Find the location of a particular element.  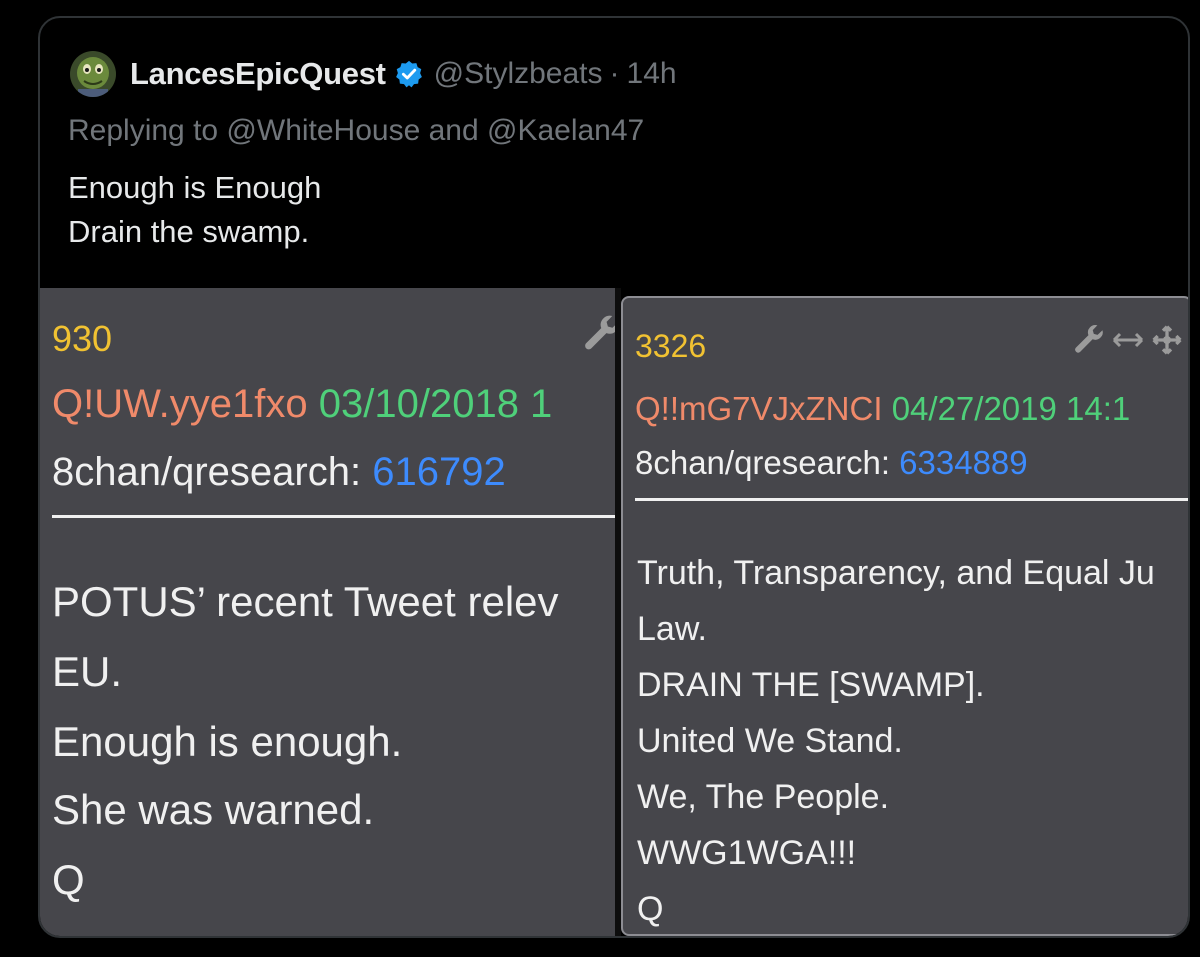

user-handle: @Stylzbeats is located at coordinates (518, 74).